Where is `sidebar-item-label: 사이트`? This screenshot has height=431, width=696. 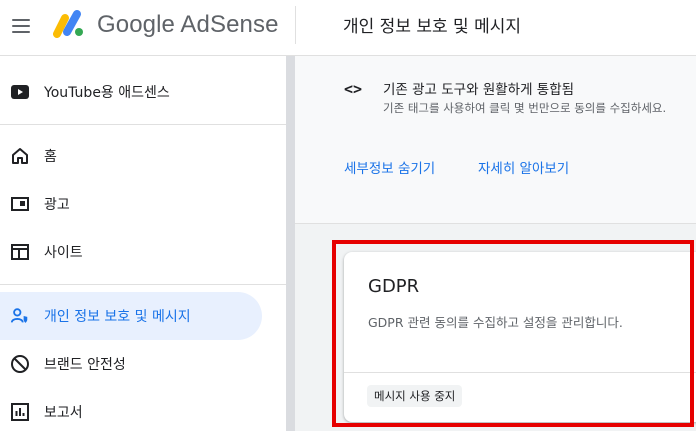
sidebar-item-label: 사이트 is located at coordinates (63, 253).